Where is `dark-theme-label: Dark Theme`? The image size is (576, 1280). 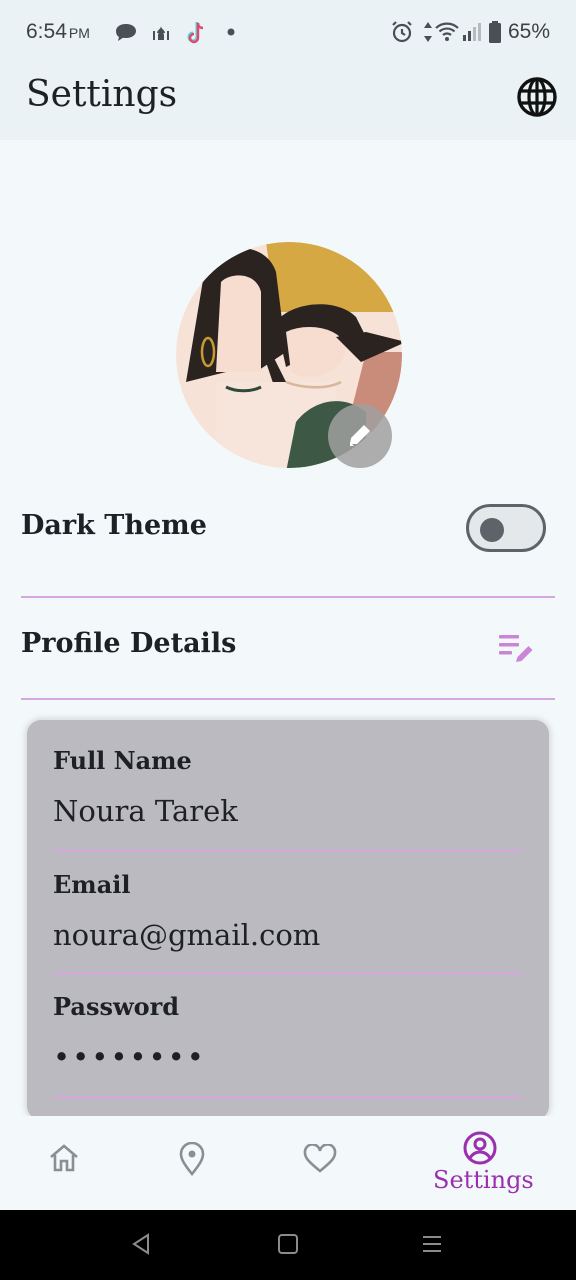 dark-theme-label: Dark Theme is located at coordinates (114, 525).